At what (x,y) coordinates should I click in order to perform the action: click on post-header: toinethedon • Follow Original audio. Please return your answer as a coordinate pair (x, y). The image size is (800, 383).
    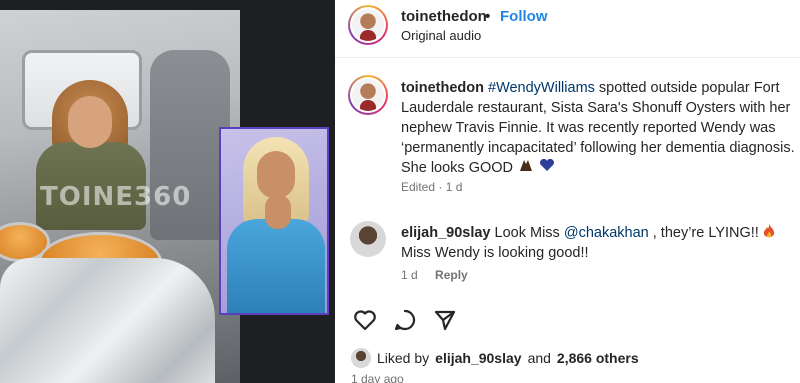
    Looking at the image, I should click on (567, 29).